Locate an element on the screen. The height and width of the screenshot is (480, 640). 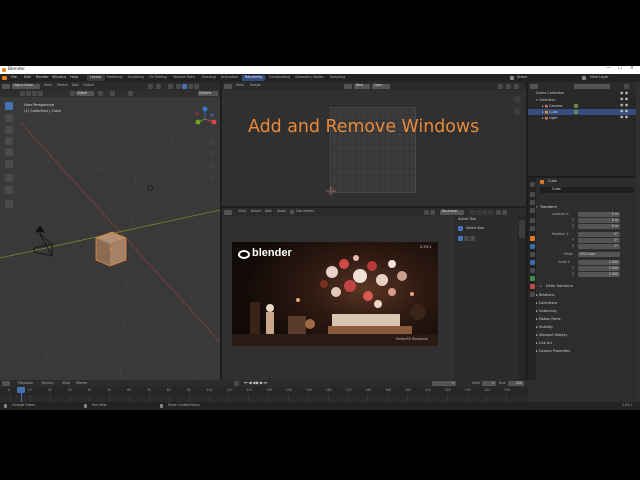
particles-properties-icon is located at coordinates (532, 254).